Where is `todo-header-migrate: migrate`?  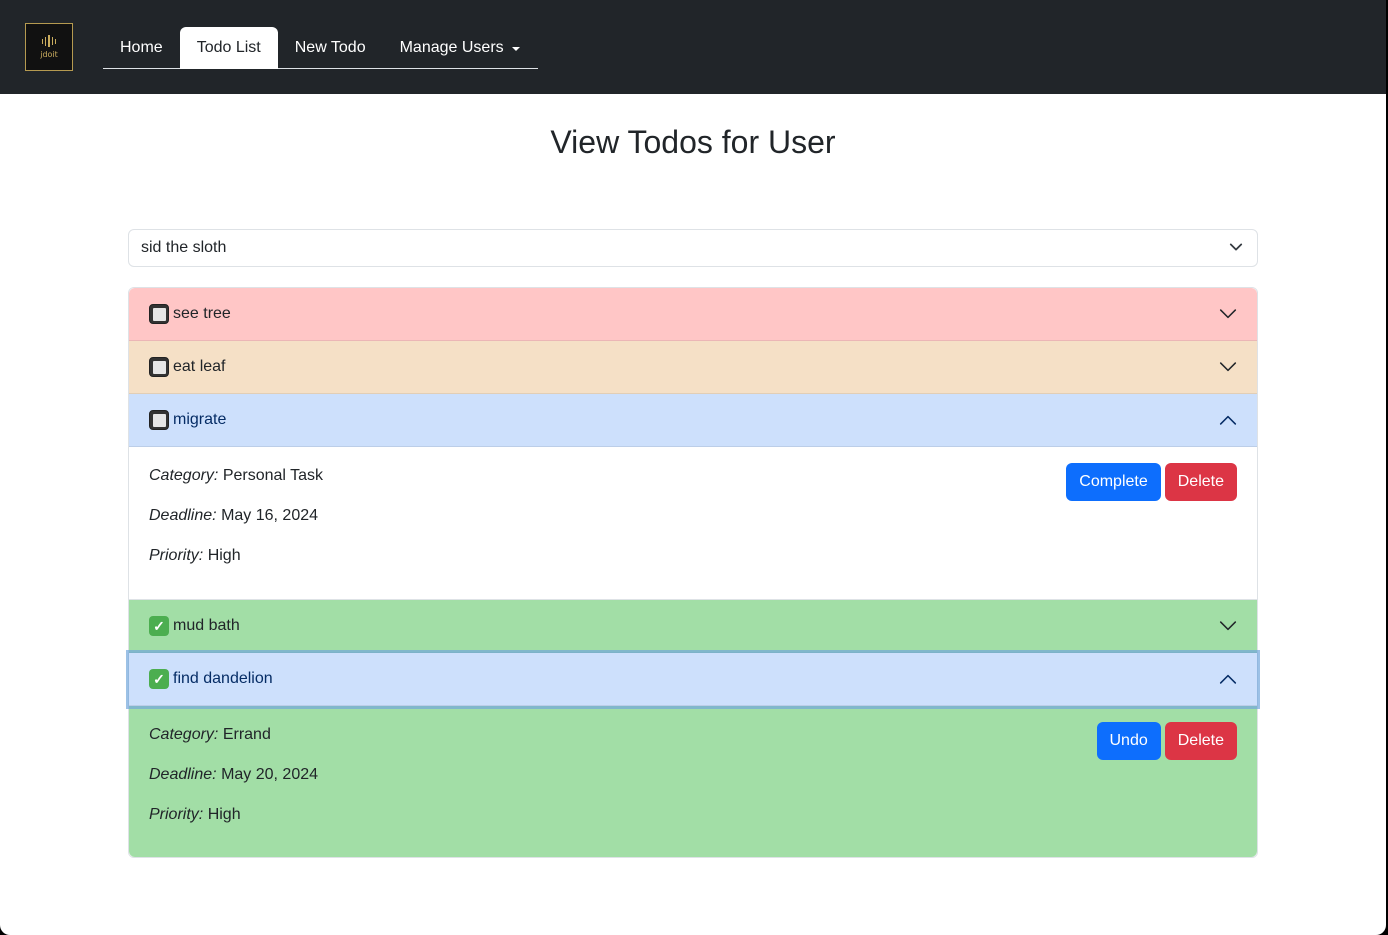
todo-header-migrate: migrate is located at coordinates (693, 420).